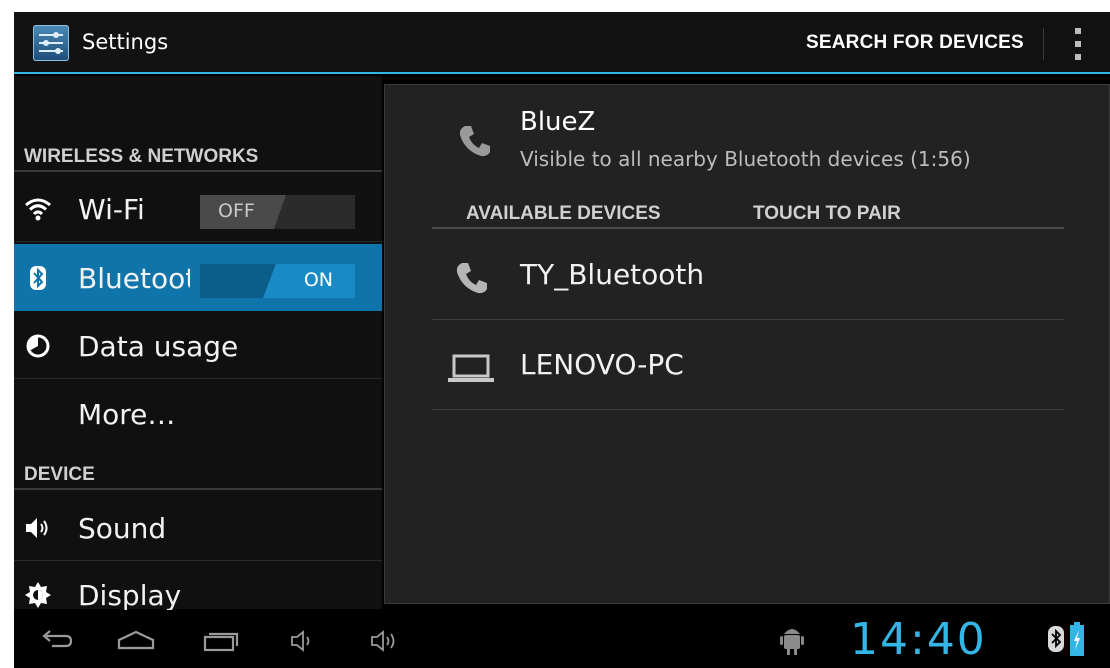 This screenshot has height=668, width=1110. What do you see at coordinates (918, 639) in the screenshot?
I see `status-clock: 14:40` at bounding box center [918, 639].